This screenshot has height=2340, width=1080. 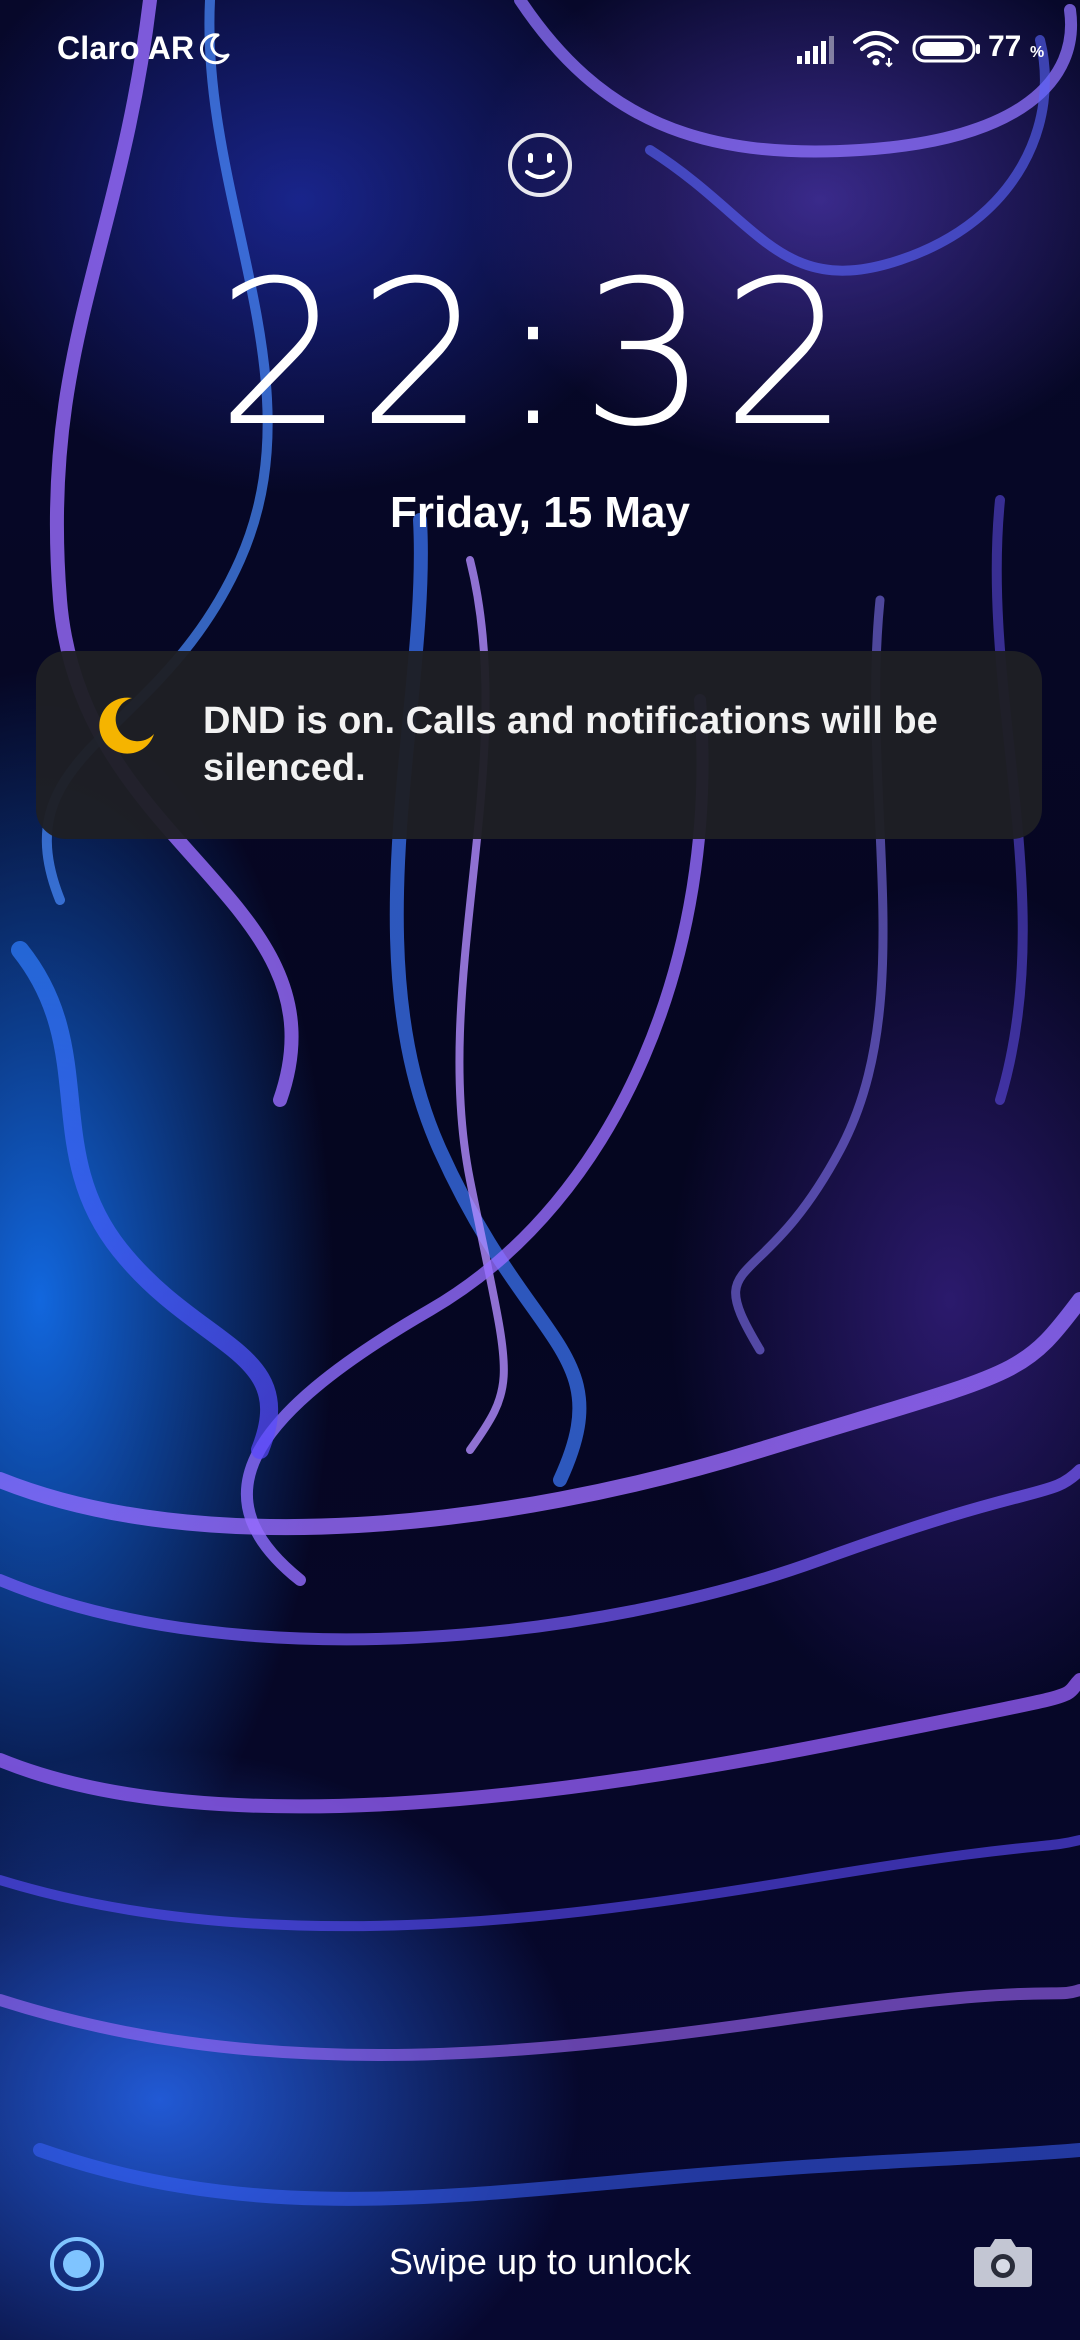 What do you see at coordinates (540, 165) in the screenshot?
I see `face-icon` at bounding box center [540, 165].